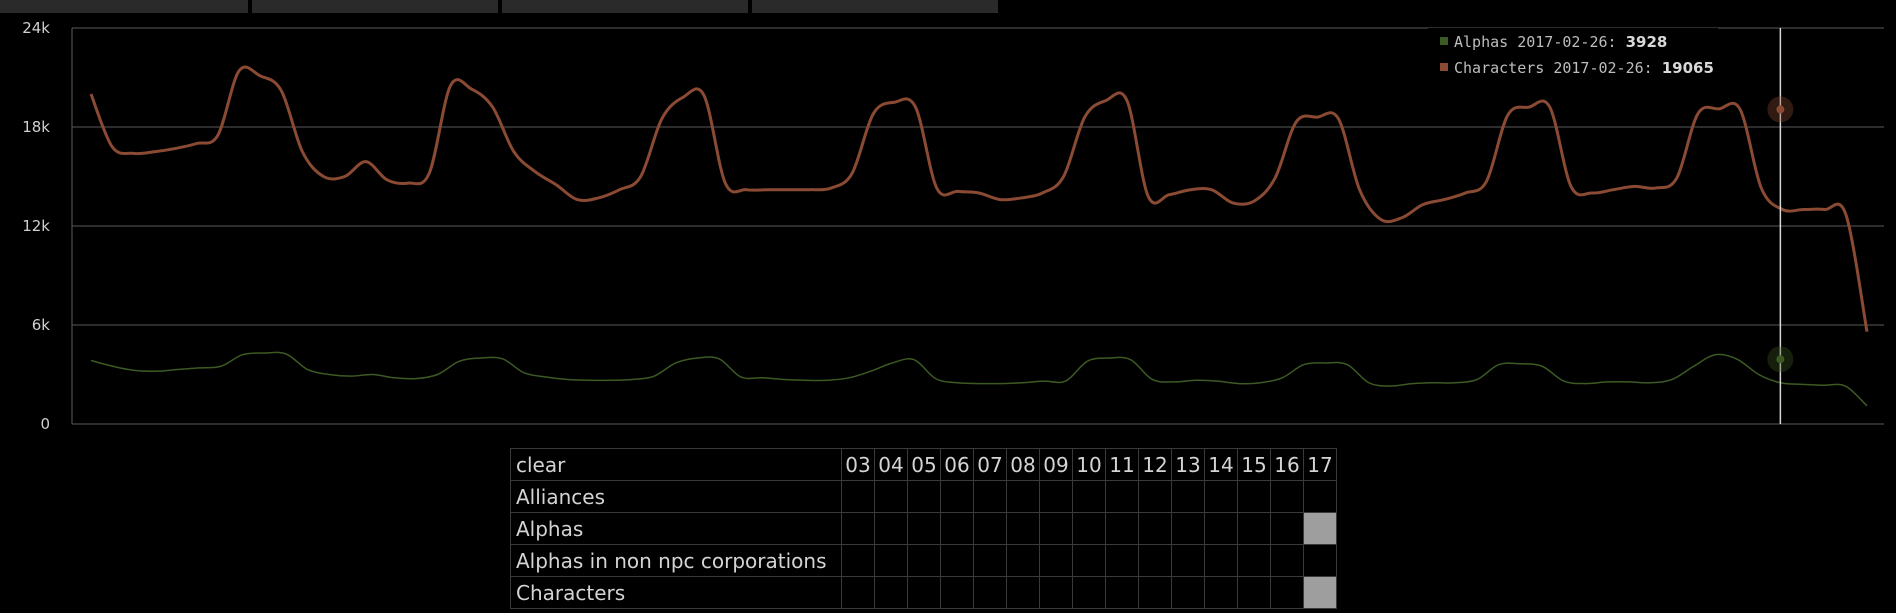 This screenshot has height=613, width=1896. Describe the element at coordinates (1023, 464) in the screenshot. I see `year-header-08: 08` at that location.